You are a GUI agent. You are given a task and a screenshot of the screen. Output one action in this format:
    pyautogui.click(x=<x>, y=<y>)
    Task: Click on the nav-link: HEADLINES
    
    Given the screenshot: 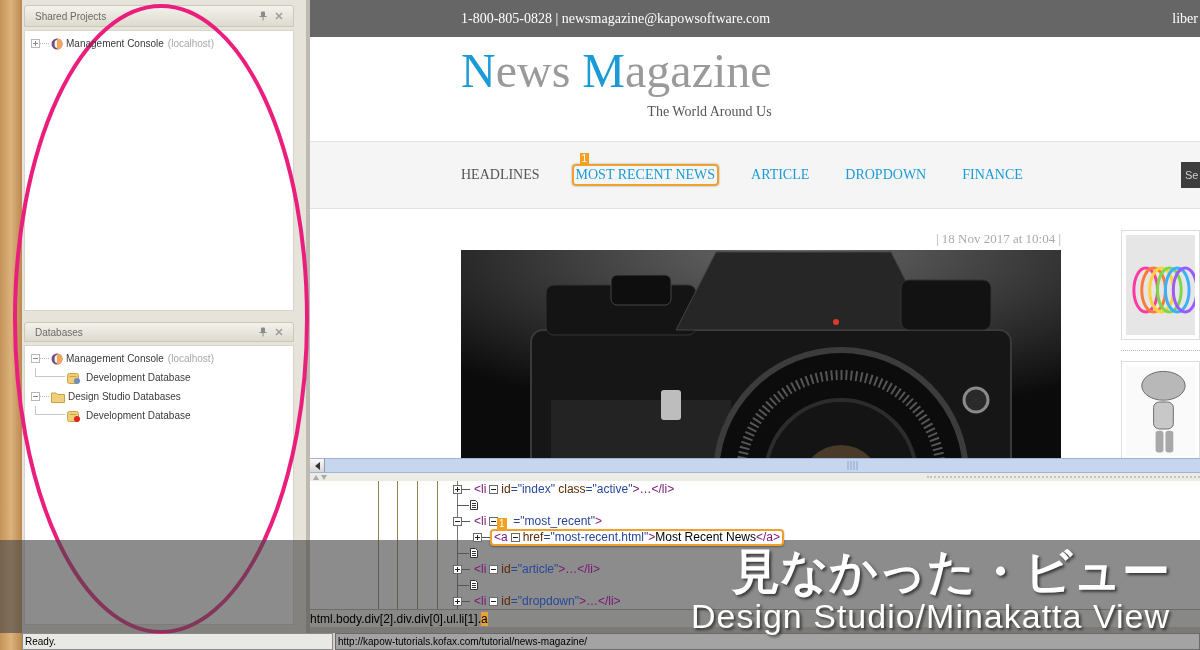 What is the action you would take?
    pyautogui.click(x=500, y=175)
    